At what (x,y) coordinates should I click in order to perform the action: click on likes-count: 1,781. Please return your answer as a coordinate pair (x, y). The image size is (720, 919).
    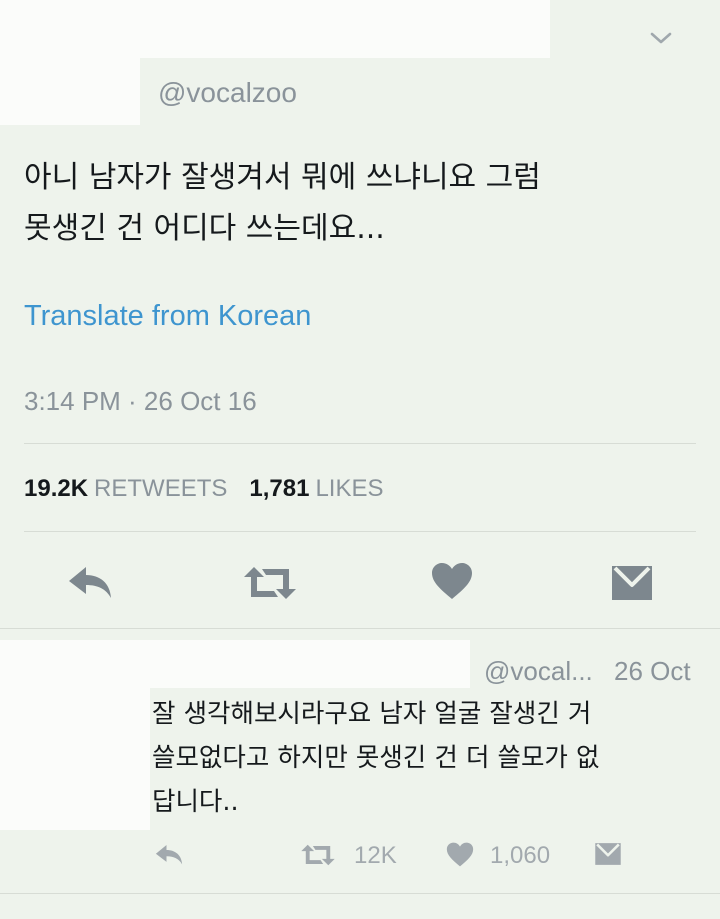
    Looking at the image, I should click on (279, 488).